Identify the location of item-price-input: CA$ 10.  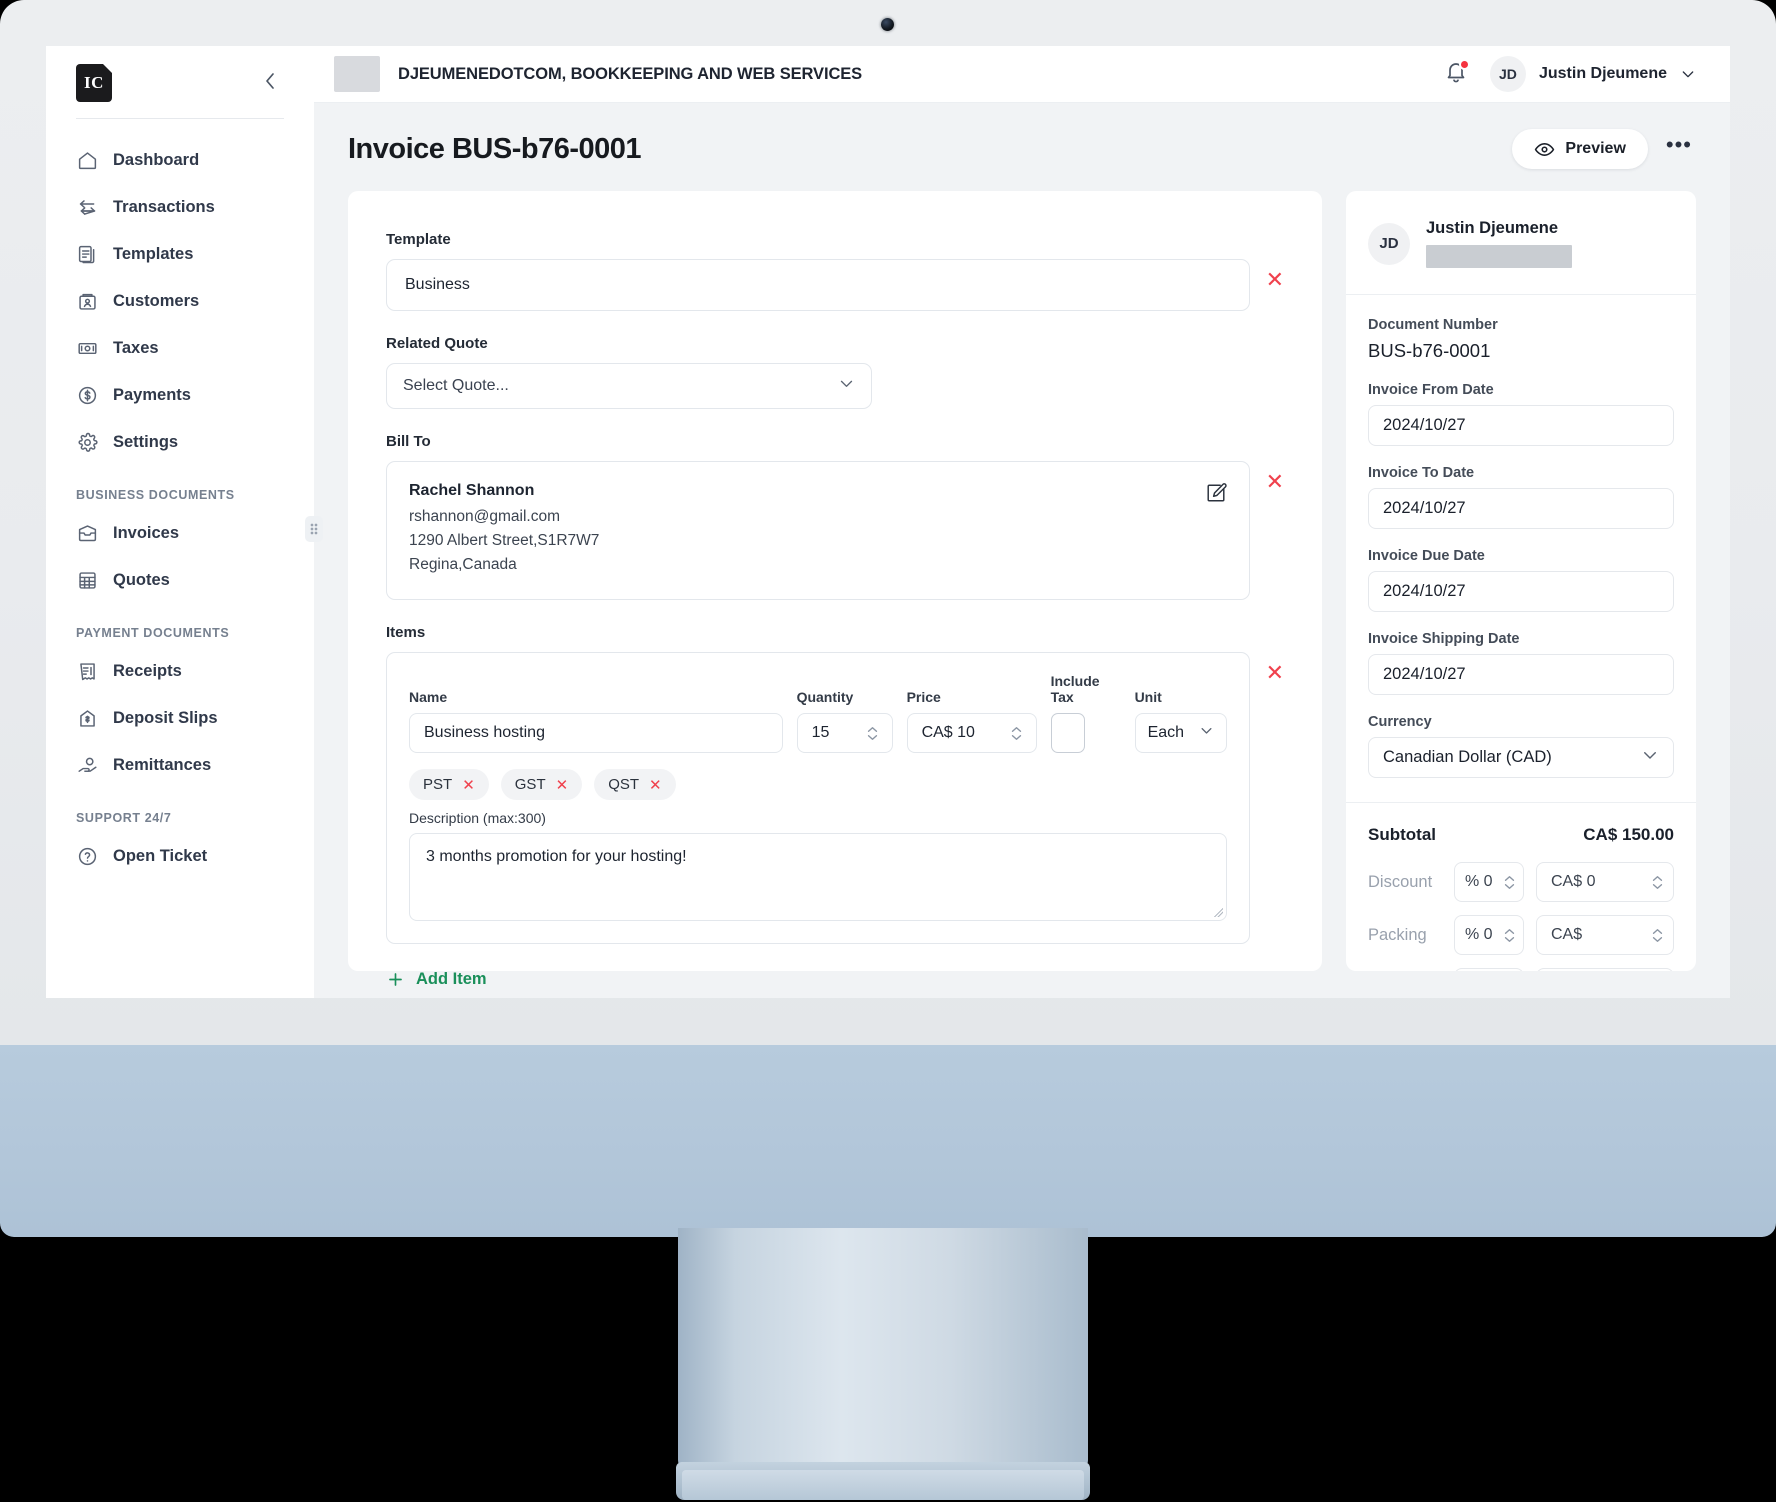
(971, 733).